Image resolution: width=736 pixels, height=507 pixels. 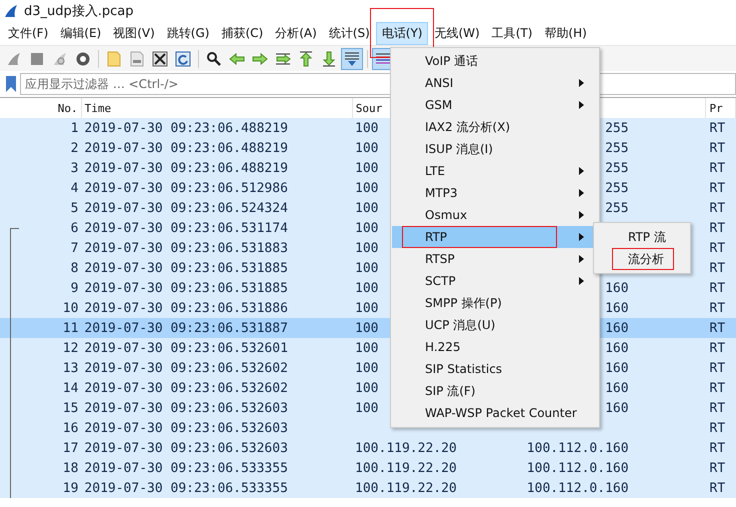 I want to click on menu-item: 帮助(H), so click(x=565, y=33).